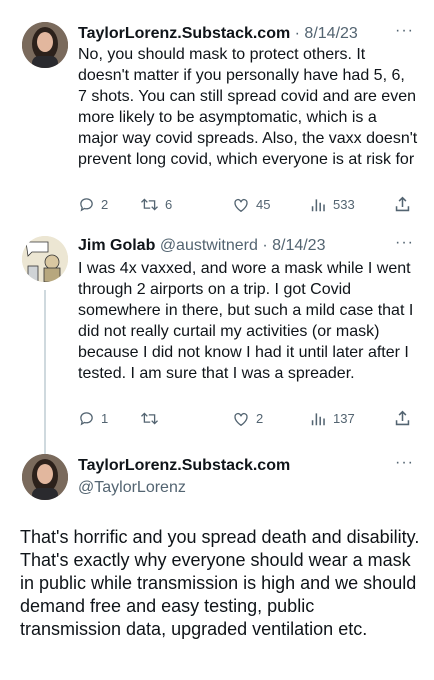 This screenshot has height=680, width=434. I want to click on avatar-jim, so click(45, 259).